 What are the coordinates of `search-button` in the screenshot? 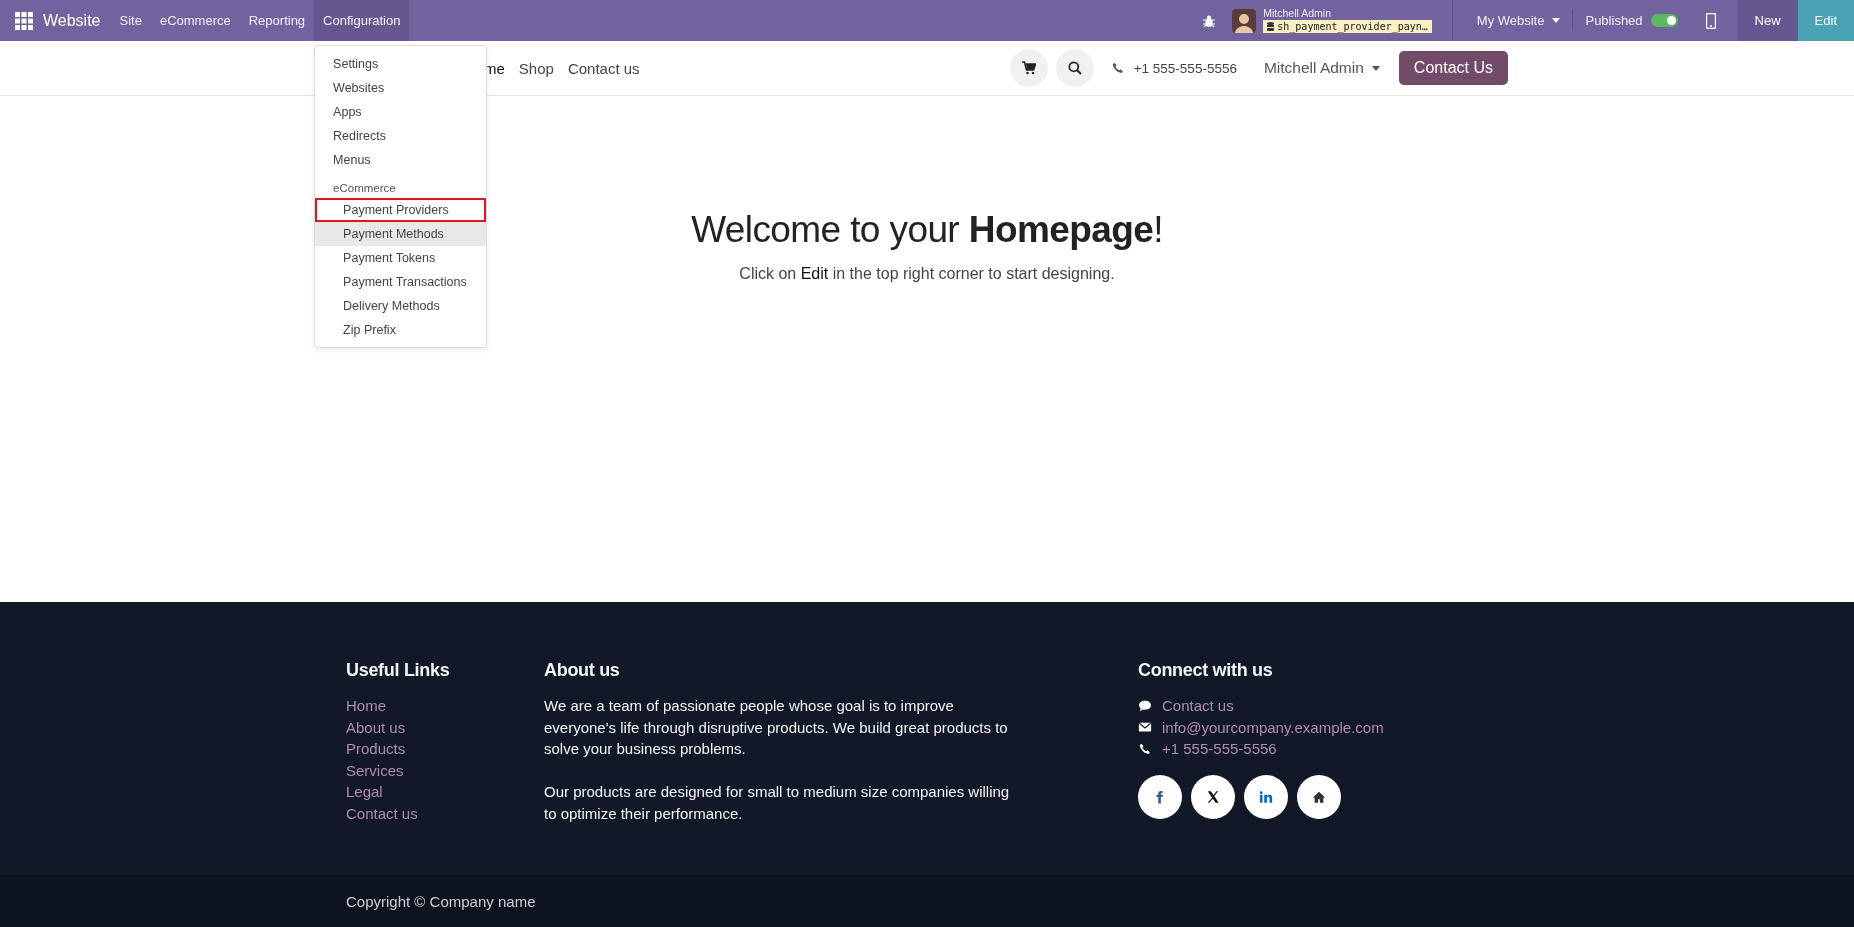 It's located at (1074, 68).